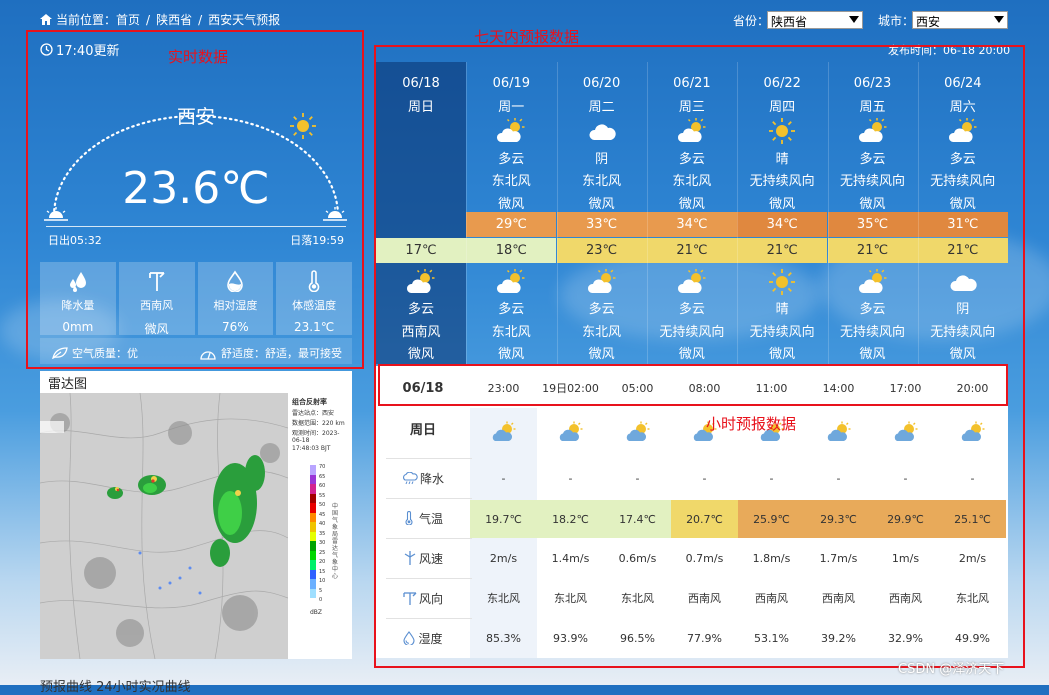  I want to click on hour-wind-speed-value: 1.4m/s, so click(570, 558).